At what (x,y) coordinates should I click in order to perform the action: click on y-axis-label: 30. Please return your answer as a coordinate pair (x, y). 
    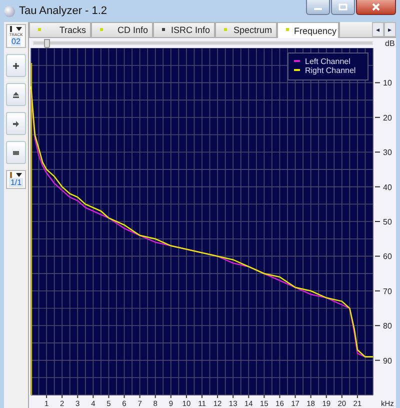
    Looking at the image, I should click on (387, 153).